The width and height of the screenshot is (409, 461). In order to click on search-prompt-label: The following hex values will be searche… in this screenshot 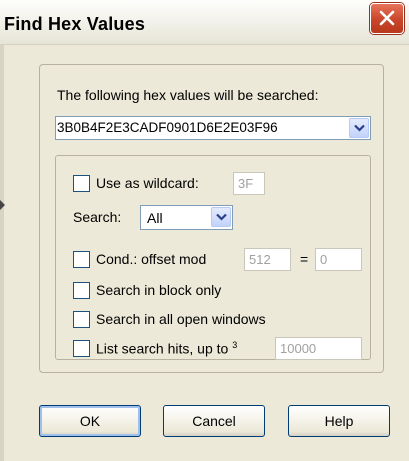, I will do `click(188, 95)`.